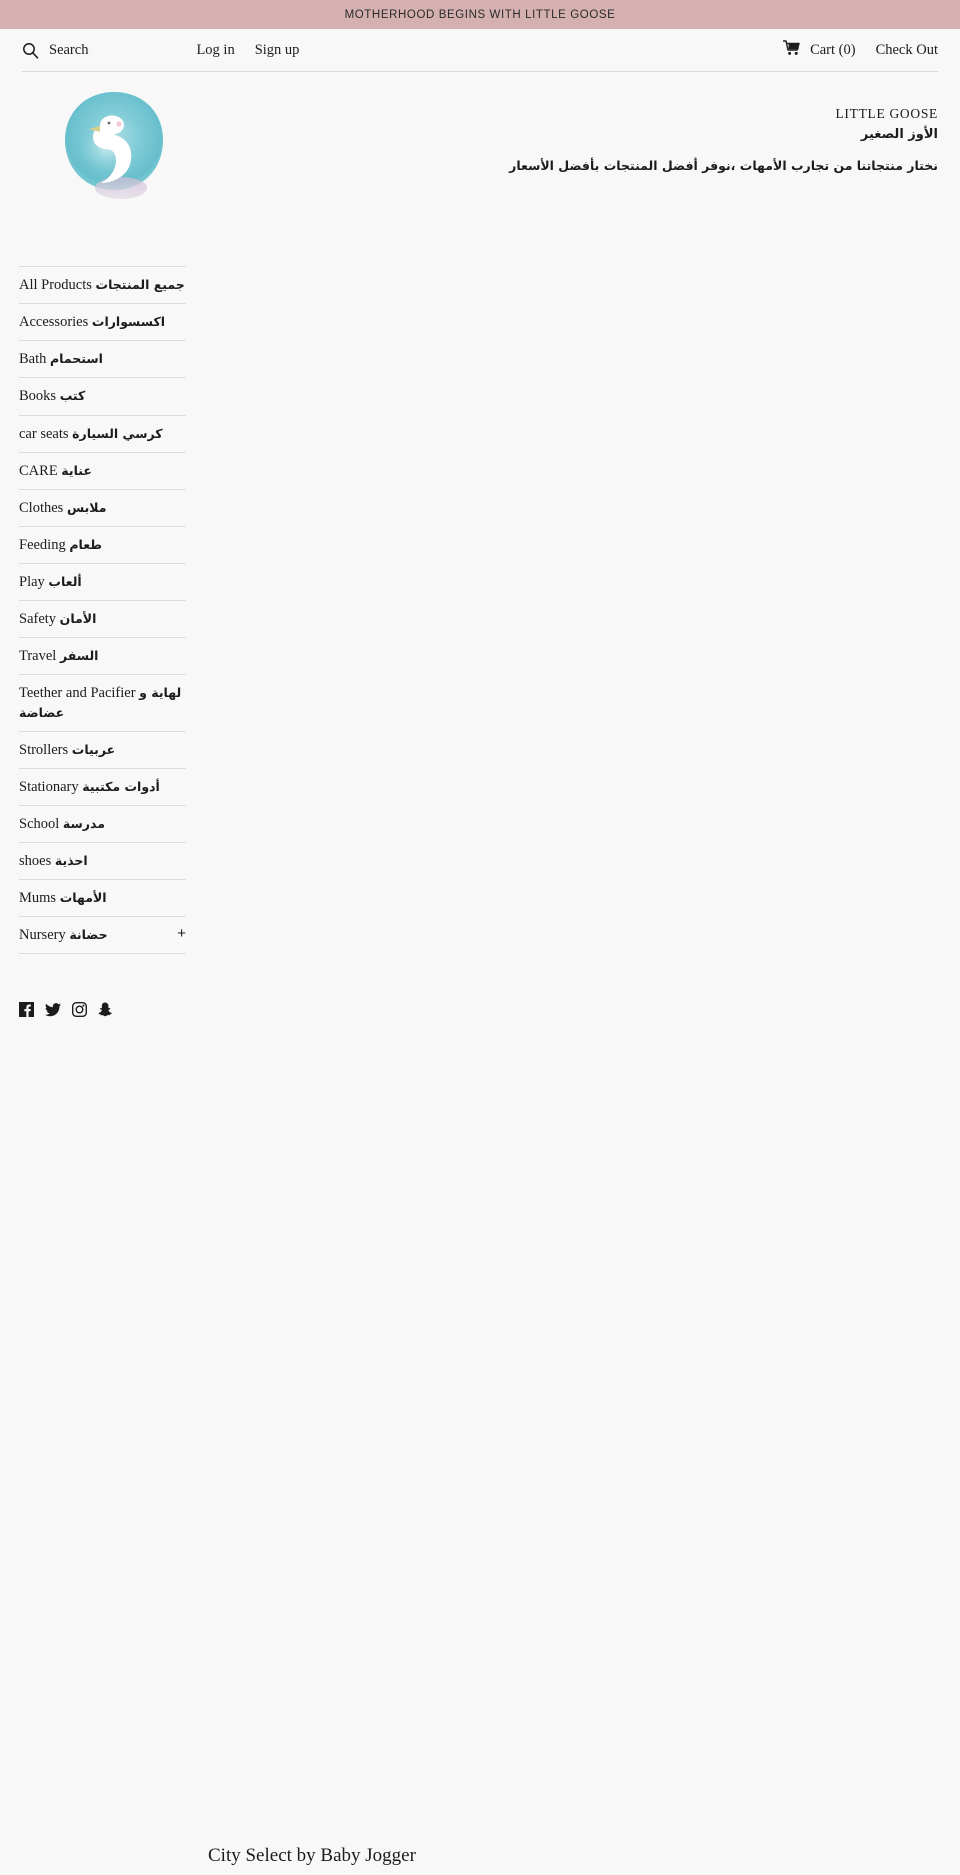 Image resolution: width=960 pixels, height=1875 pixels. I want to click on sidebar-item-travel: Travel السفر, so click(102, 657).